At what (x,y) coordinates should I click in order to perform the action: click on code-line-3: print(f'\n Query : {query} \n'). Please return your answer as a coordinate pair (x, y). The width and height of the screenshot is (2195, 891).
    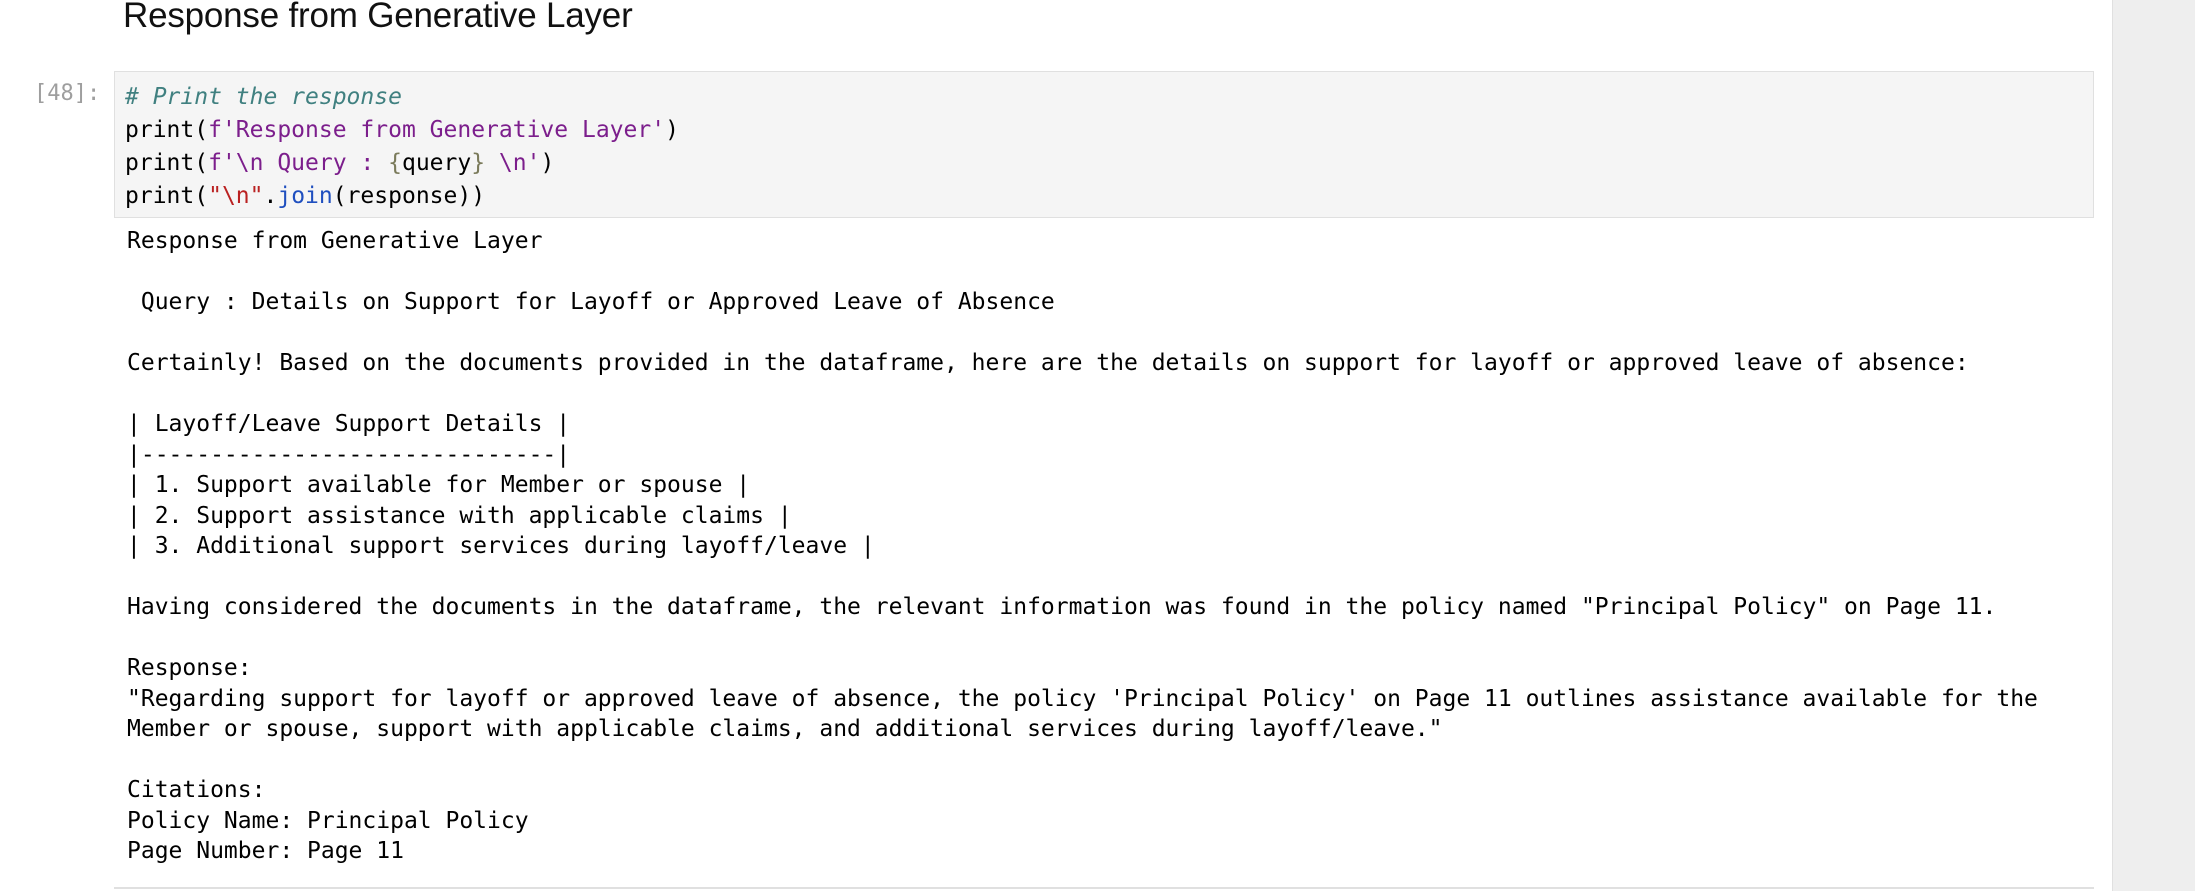
    Looking at the image, I should click on (340, 163).